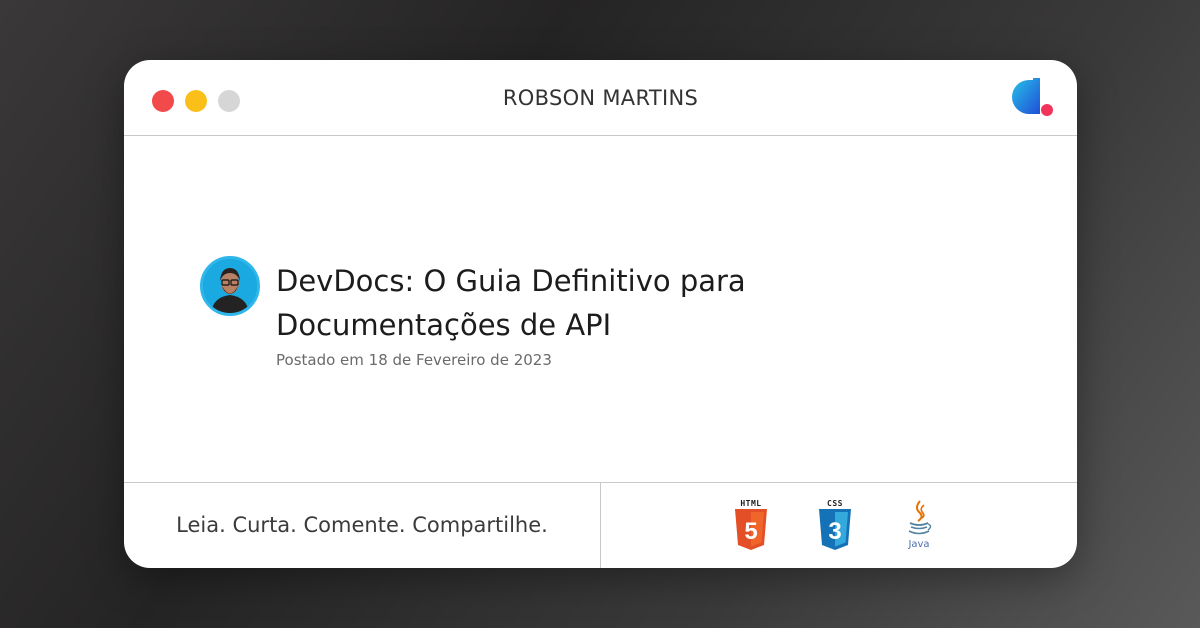  Describe the element at coordinates (230, 286) in the screenshot. I see `author-avatar` at that location.